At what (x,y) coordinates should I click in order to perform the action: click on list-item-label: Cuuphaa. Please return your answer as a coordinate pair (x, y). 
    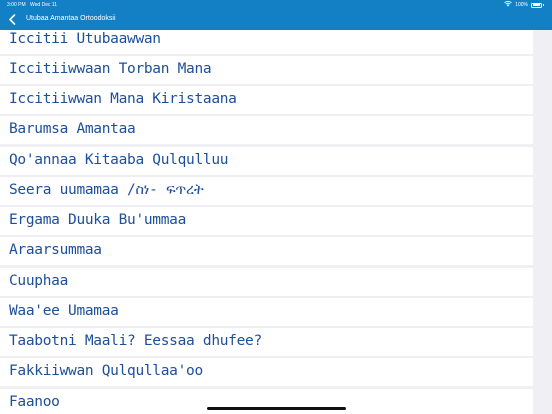
    Looking at the image, I should click on (39, 281).